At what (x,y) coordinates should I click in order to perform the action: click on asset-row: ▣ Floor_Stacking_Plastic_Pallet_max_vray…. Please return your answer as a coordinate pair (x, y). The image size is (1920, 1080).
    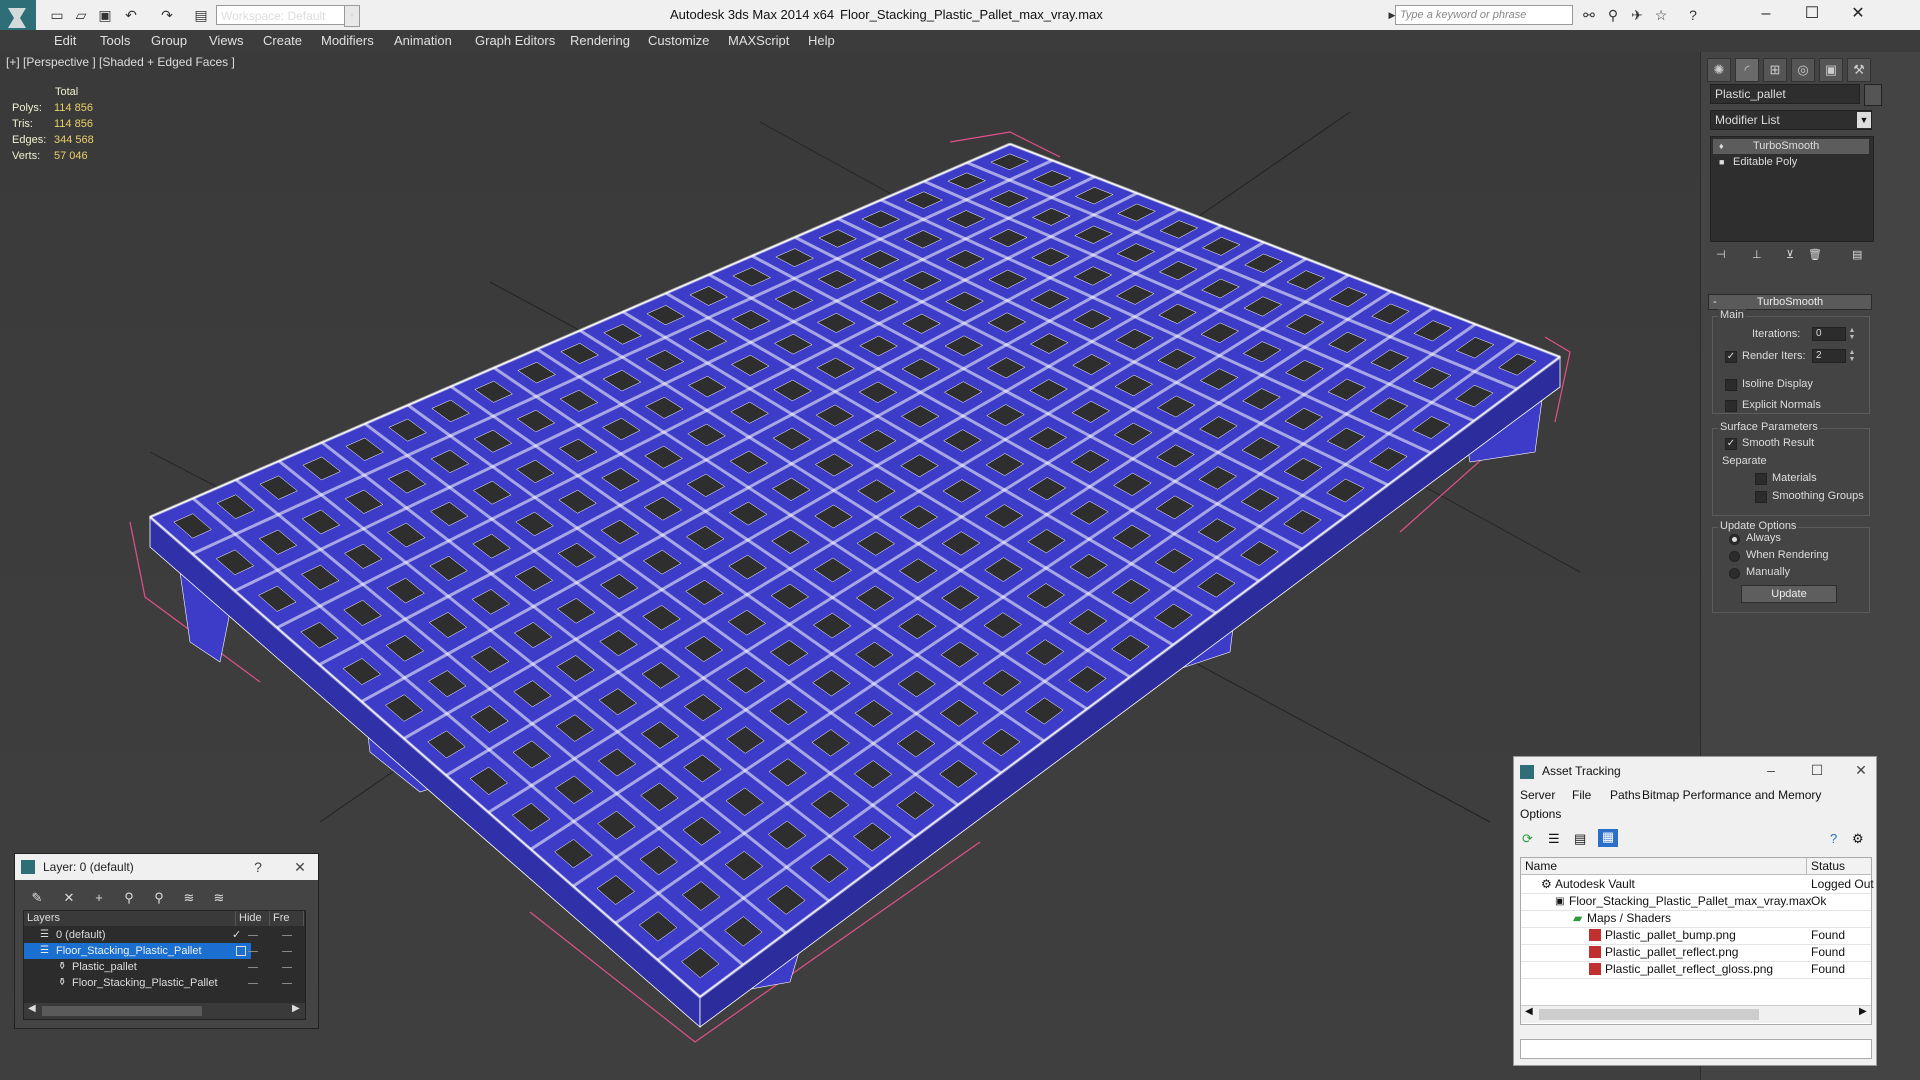
    Looking at the image, I should click on (1696, 902).